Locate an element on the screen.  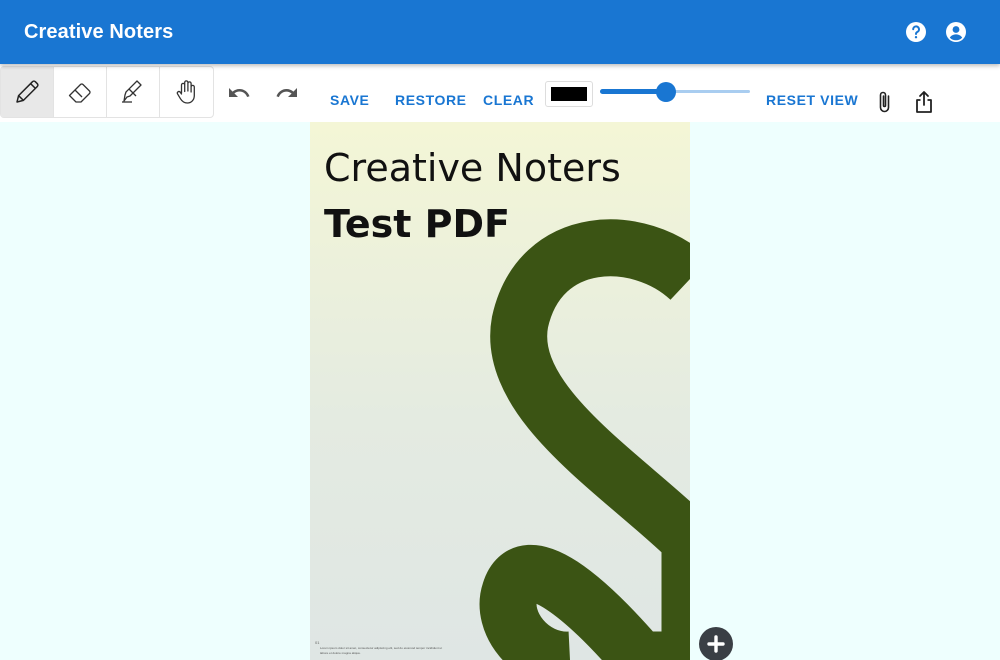
save-button: SAVE is located at coordinates (350, 100).